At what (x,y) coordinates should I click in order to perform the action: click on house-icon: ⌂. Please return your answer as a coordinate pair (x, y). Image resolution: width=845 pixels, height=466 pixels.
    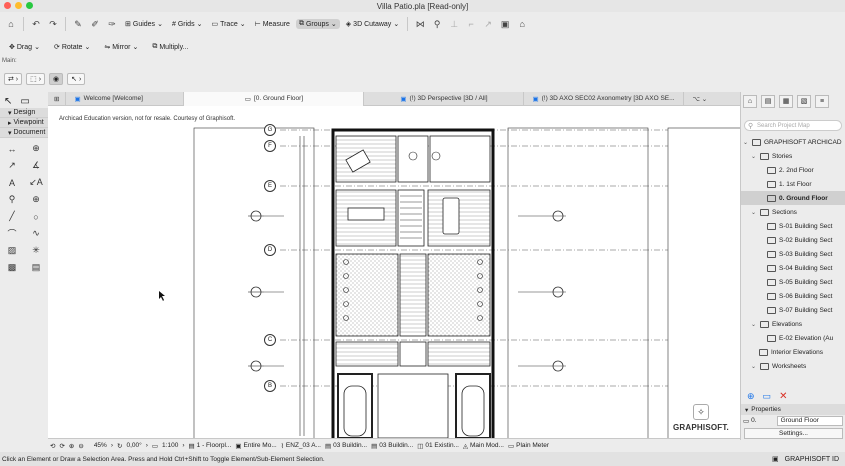
    Looking at the image, I should click on (522, 24).